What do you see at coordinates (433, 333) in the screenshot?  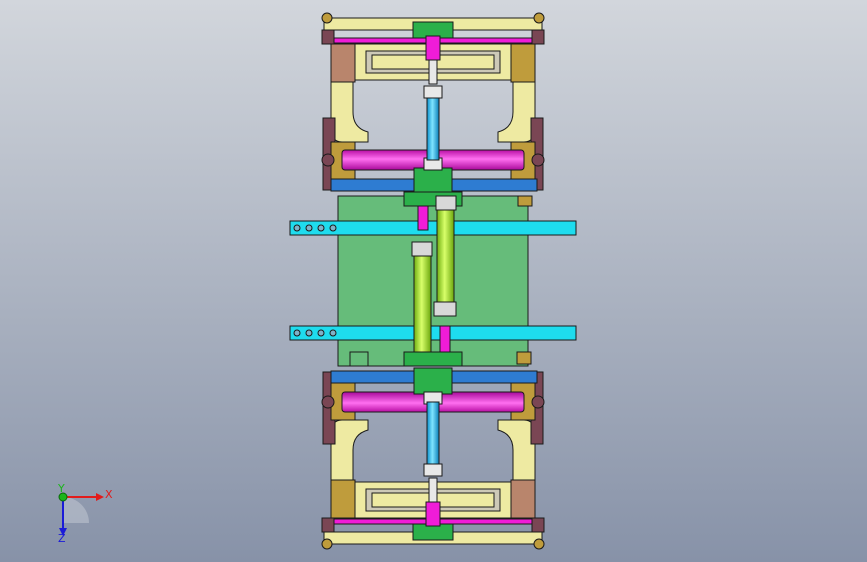 I see `cyan-bar-lower` at bounding box center [433, 333].